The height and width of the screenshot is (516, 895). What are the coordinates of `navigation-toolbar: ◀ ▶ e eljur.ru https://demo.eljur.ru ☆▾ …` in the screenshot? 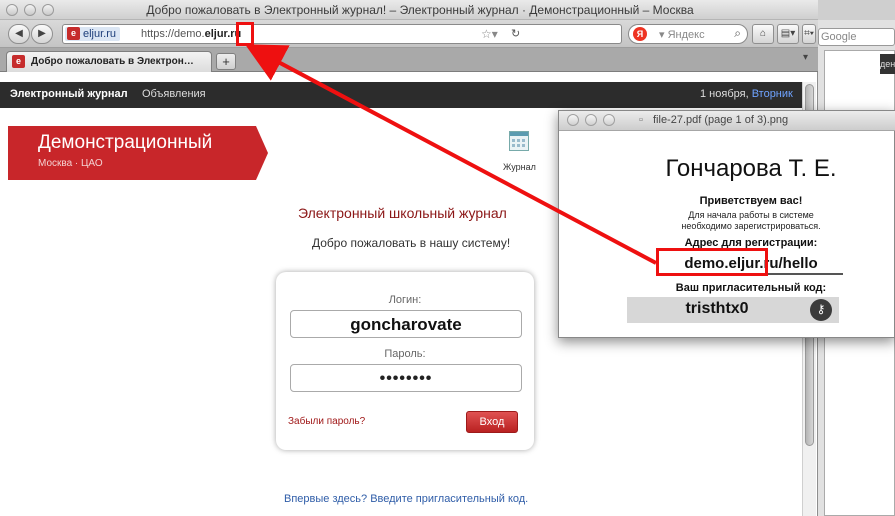 It's located at (409, 34).